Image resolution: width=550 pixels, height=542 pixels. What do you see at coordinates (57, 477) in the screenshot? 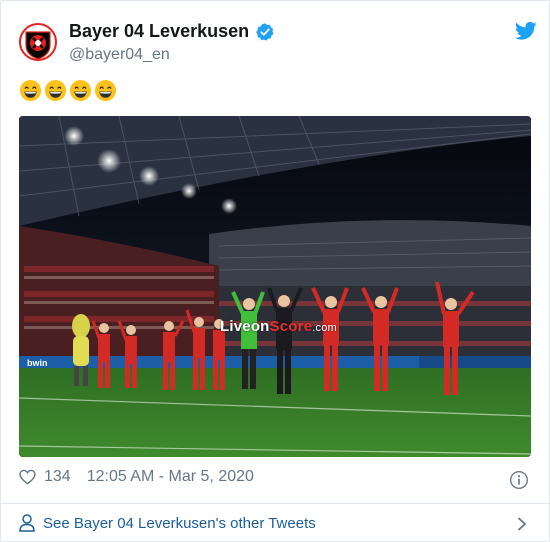
I see `like-count: 134` at bounding box center [57, 477].